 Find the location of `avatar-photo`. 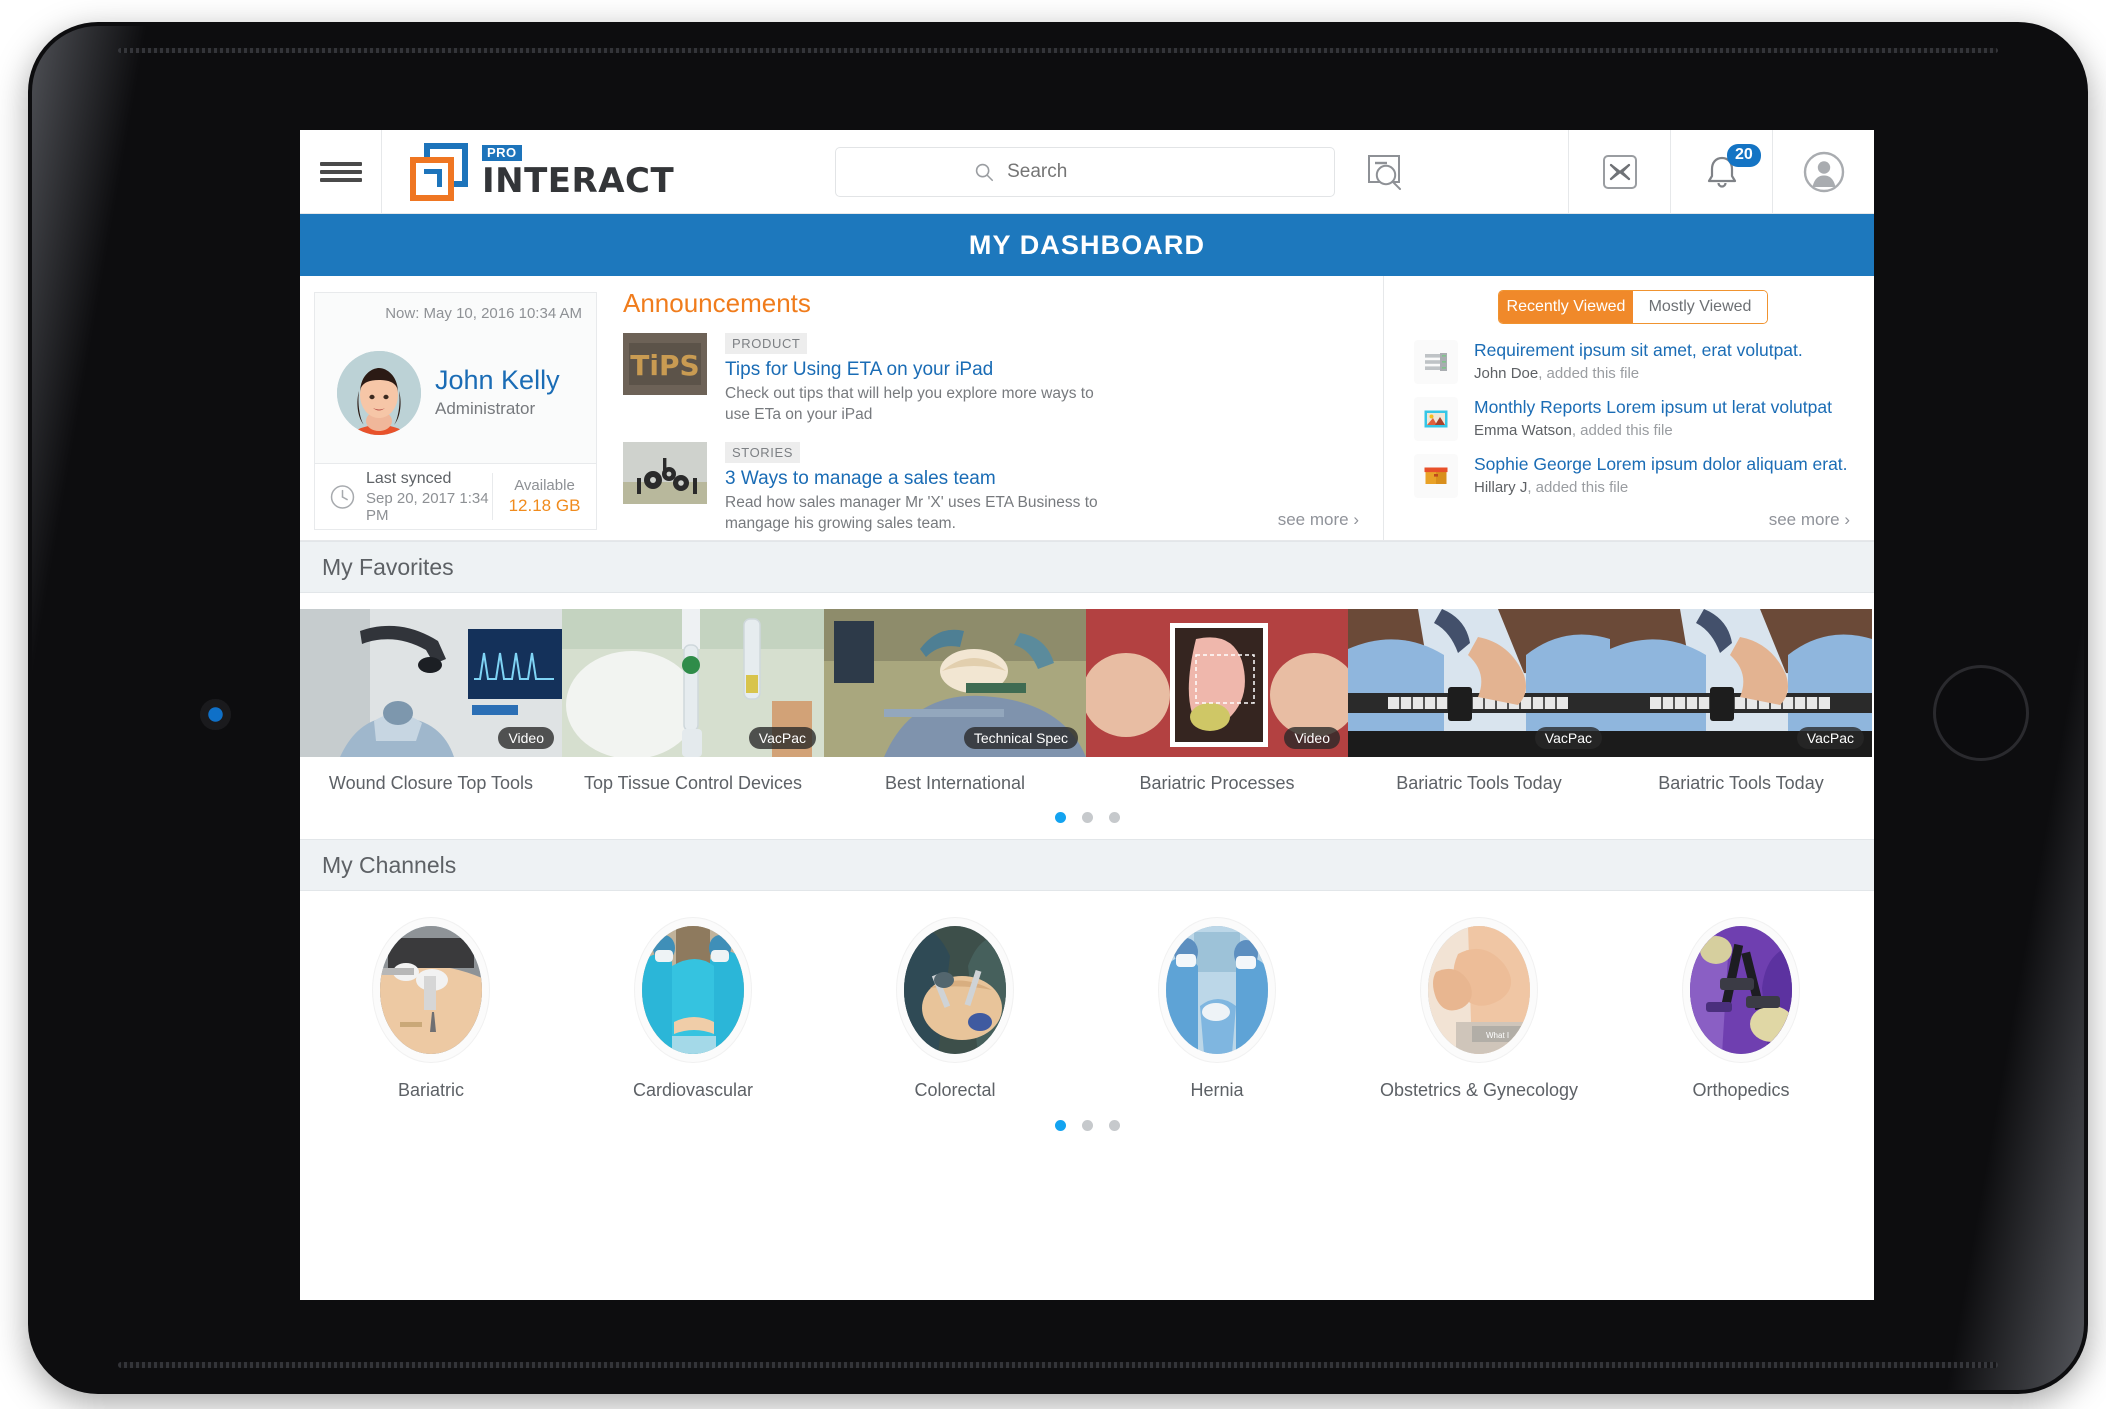

avatar-photo is located at coordinates (379, 392).